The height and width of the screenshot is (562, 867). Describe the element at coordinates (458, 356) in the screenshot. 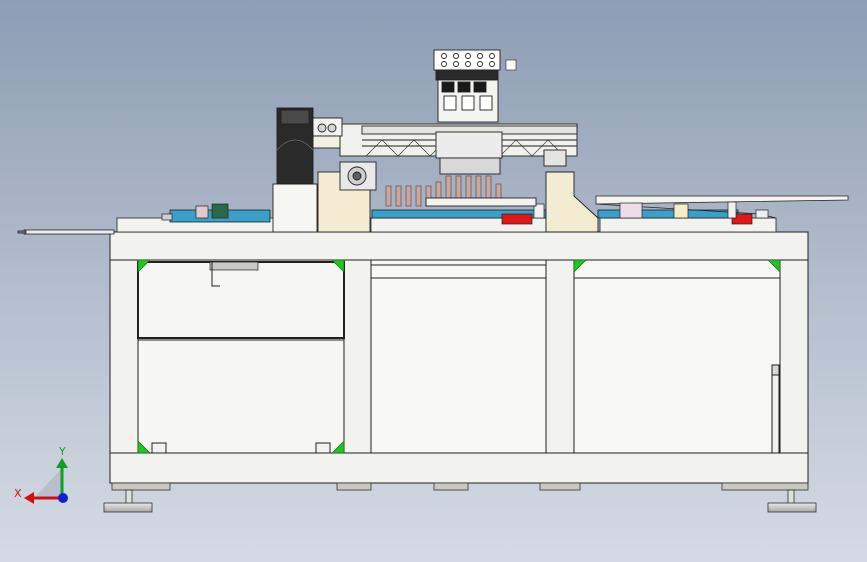

I see `middle-bay-panel` at that location.